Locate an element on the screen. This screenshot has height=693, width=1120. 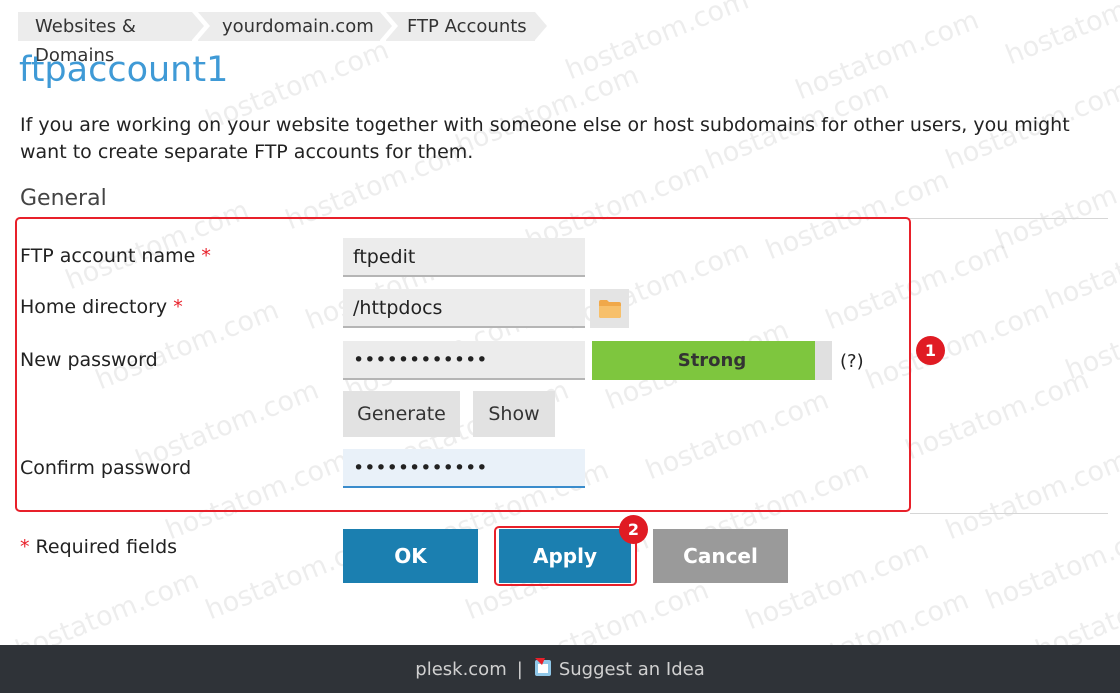
generate-password-button: Generate is located at coordinates (401, 414).